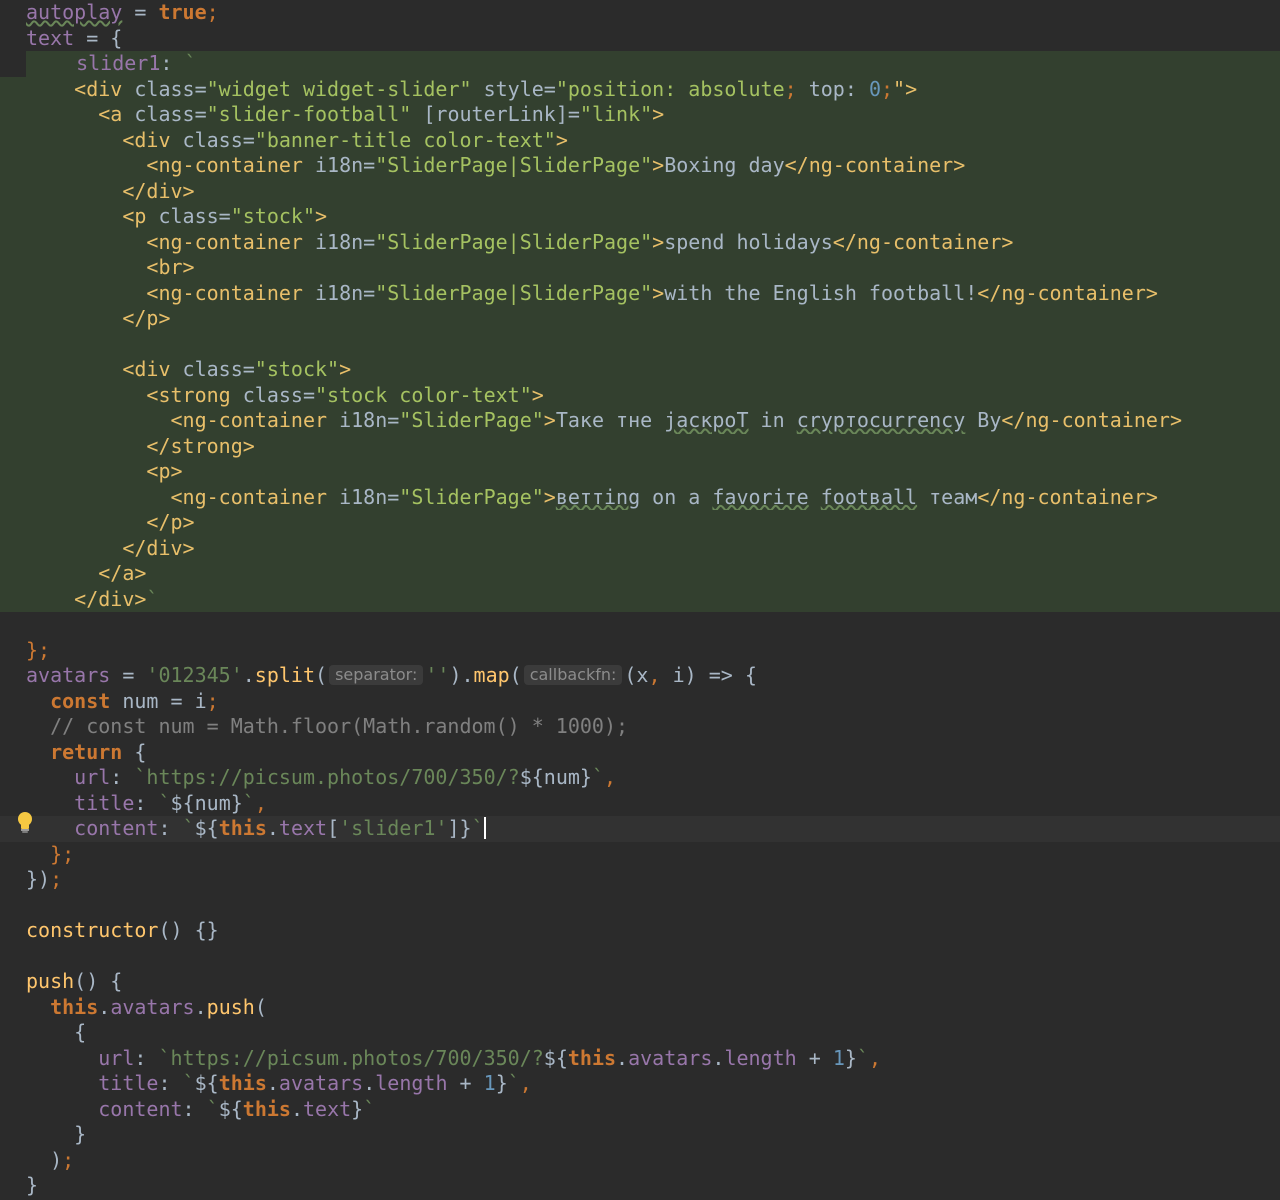  What do you see at coordinates (622, 88) in the screenshot?
I see `code-token: "position:` at bounding box center [622, 88].